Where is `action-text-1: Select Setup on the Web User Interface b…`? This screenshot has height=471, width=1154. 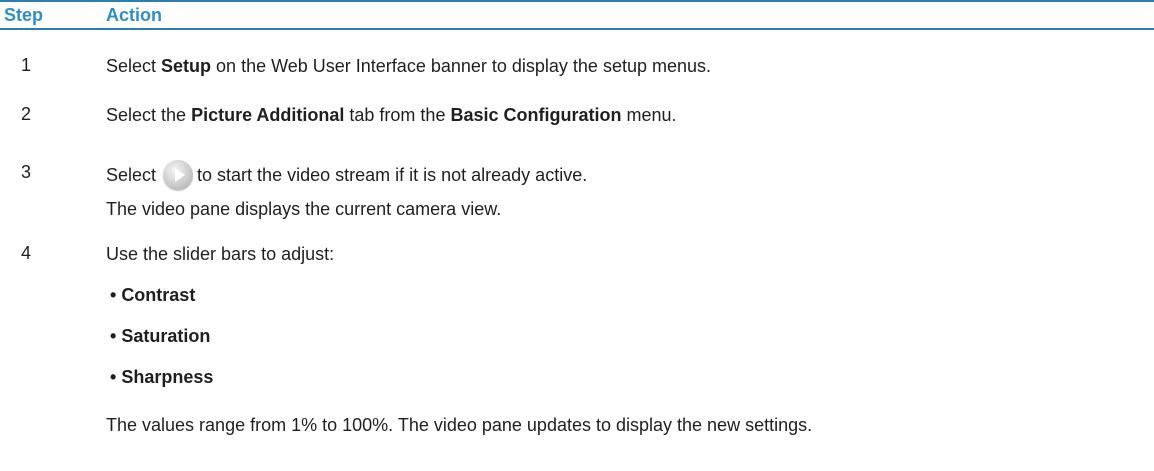
action-text-1: Select Setup on the Web User Interface b… is located at coordinates (408, 66).